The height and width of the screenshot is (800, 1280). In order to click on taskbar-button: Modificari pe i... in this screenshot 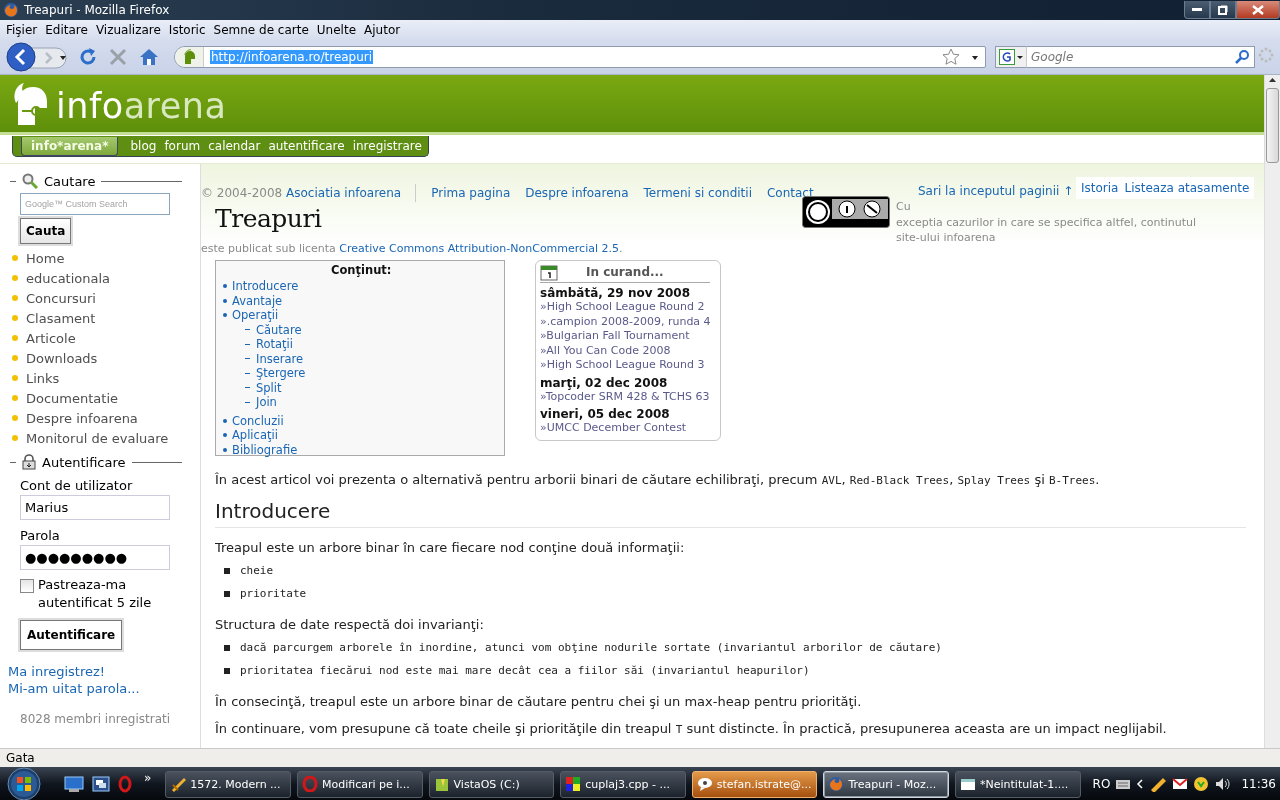, I will do `click(359, 784)`.